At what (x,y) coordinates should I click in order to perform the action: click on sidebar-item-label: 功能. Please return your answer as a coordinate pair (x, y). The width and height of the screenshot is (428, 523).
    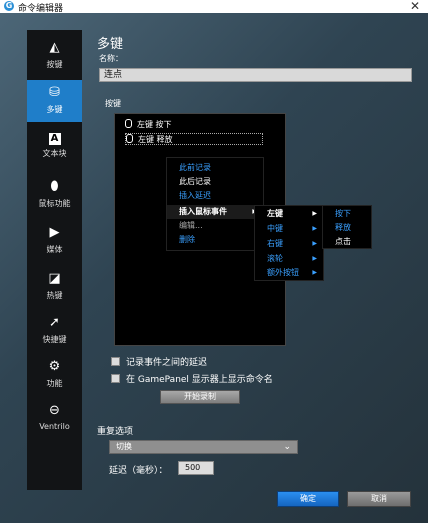
    Looking at the image, I should click on (54, 383).